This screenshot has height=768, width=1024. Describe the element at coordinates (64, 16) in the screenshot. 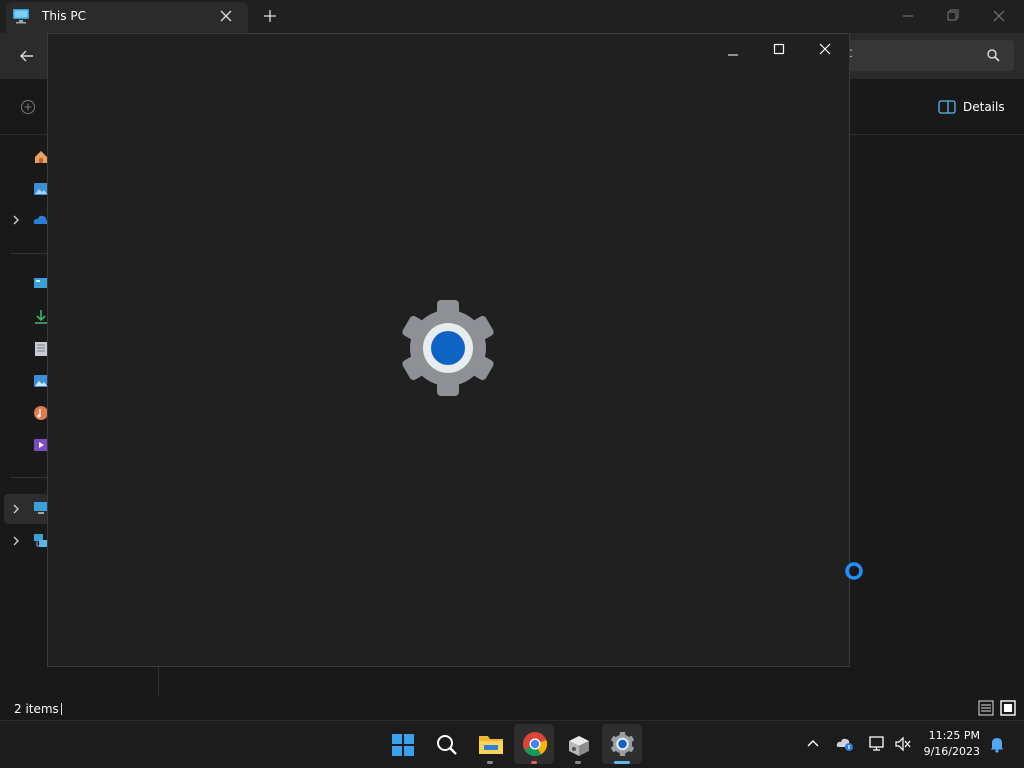

I see `tab-title: This PC` at that location.